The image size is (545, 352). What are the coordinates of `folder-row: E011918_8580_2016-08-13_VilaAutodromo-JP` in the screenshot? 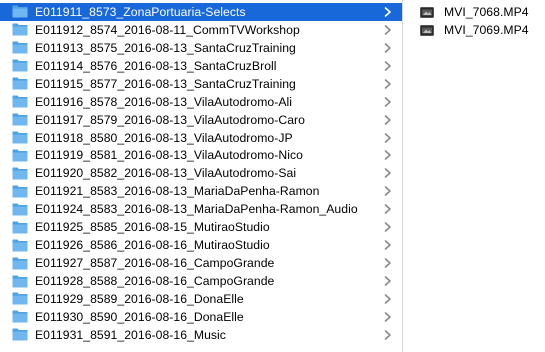 It's located at (201, 138).